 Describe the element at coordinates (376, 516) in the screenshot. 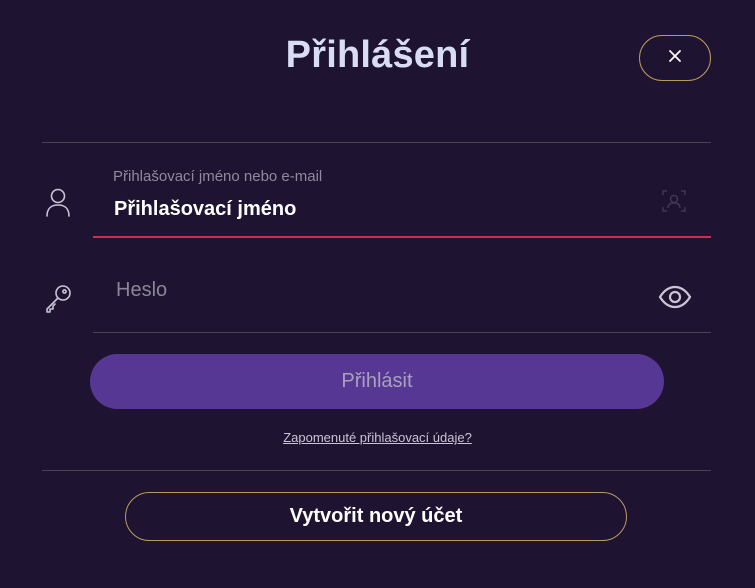

I see `create-account-button: Vytvořit nový účet` at that location.